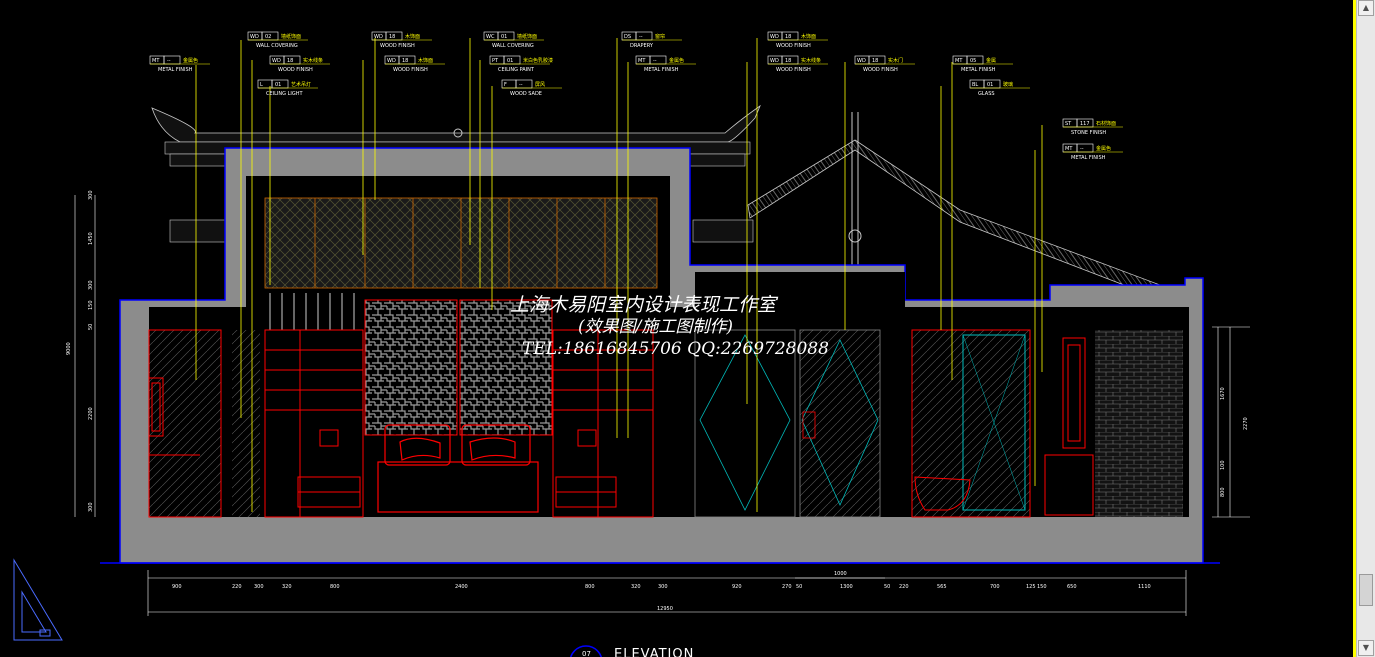 The image size is (1375, 657). I want to click on dim-bottom-label: 270, so click(787, 587).